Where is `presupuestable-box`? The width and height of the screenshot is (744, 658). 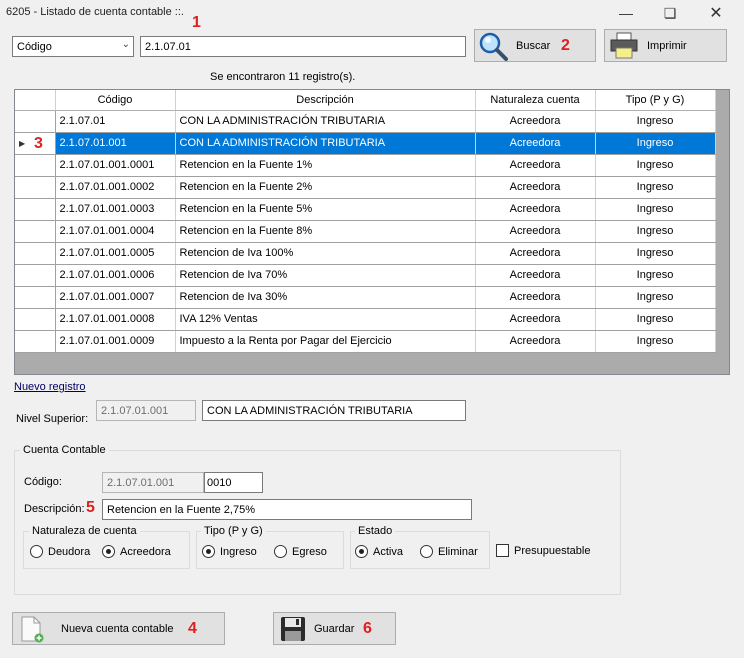
presupuestable-box is located at coordinates (502, 550).